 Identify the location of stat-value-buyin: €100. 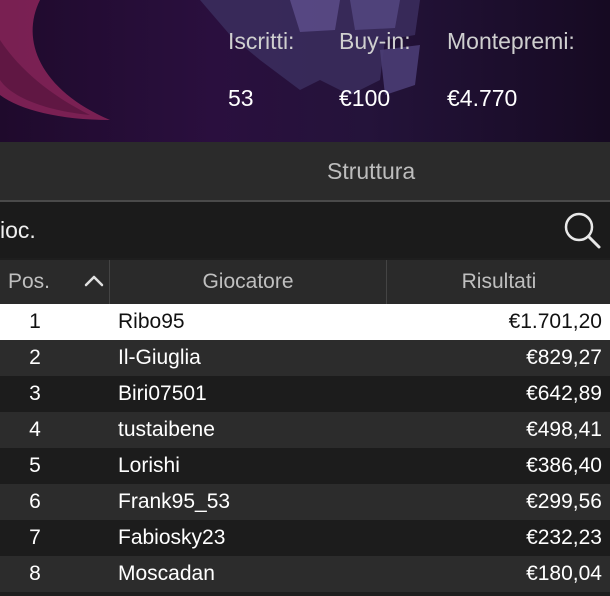
(365, 98).